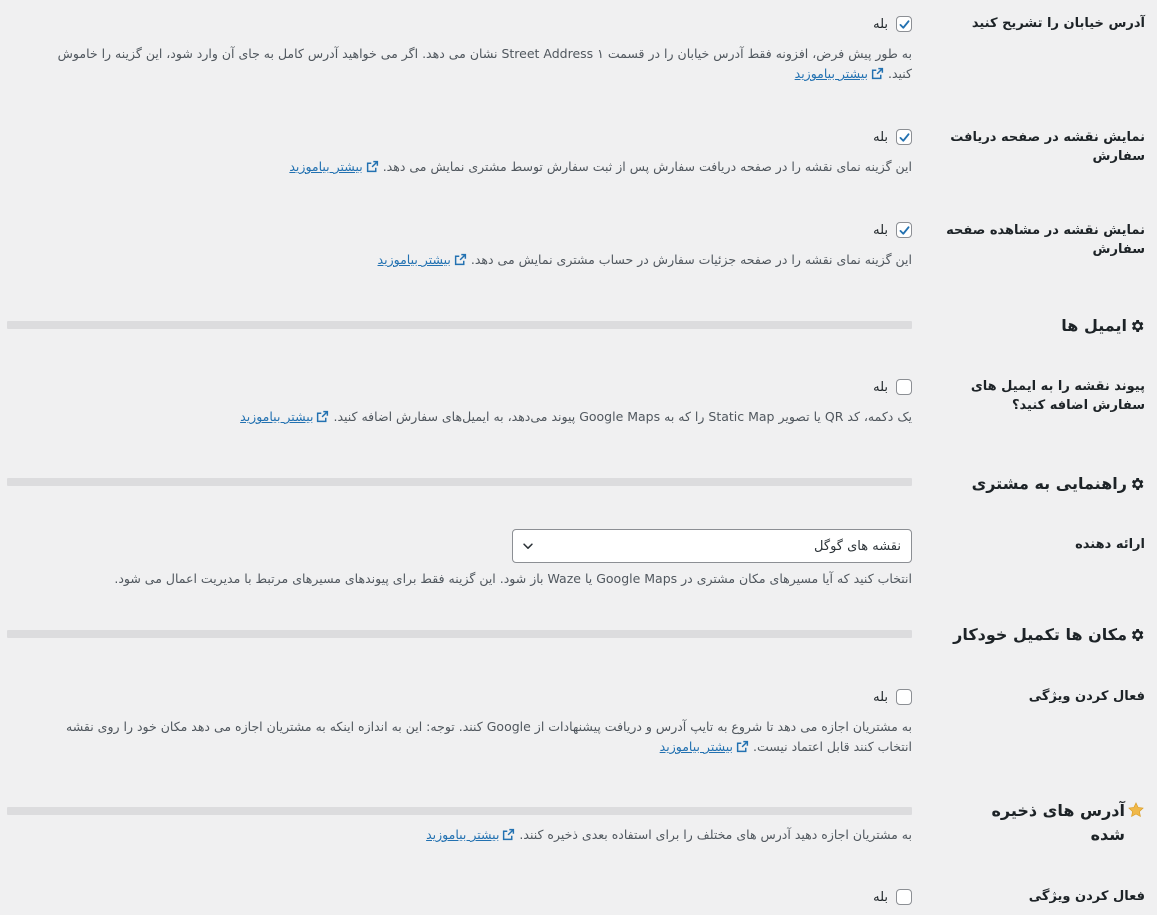 Image resolution: width=1157 pixels, height=915 pixels. I want to click on street-address-checkbox, so click(904, 24).